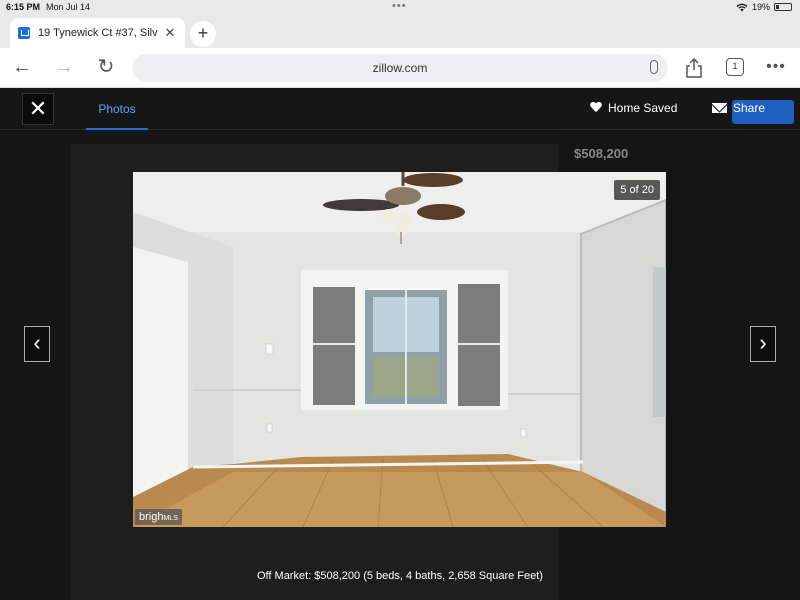 The image size is (800, 600). What do you see at coordinates (783, 7) in the screenshot?
I see `battery-charging-icon` at bounding box center [783, 7].